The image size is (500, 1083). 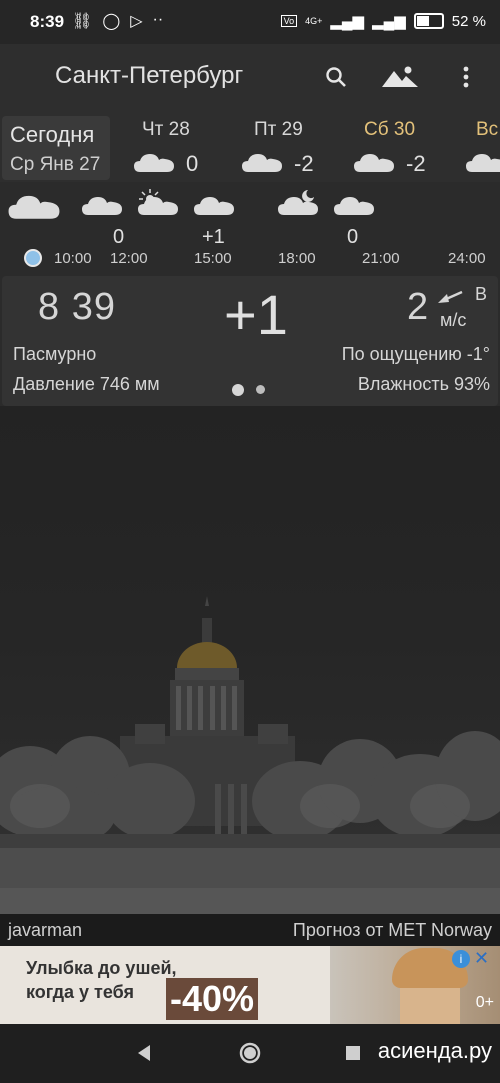 I want to click on hourly-temp: +1, so click(x=213, y=237).